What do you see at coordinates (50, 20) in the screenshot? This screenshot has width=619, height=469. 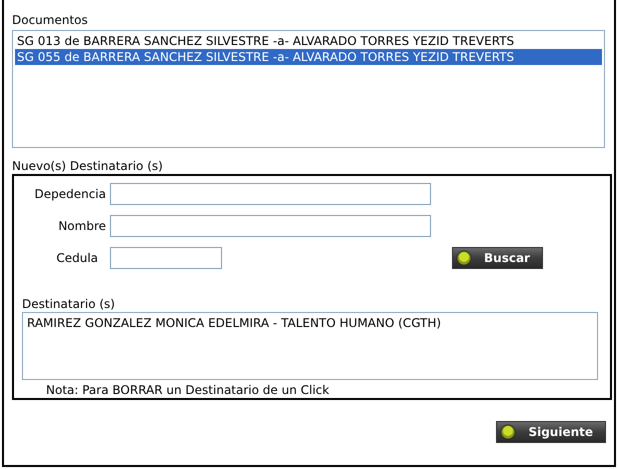 I see `section-label: Documentos` at bounding box center [50, 20].